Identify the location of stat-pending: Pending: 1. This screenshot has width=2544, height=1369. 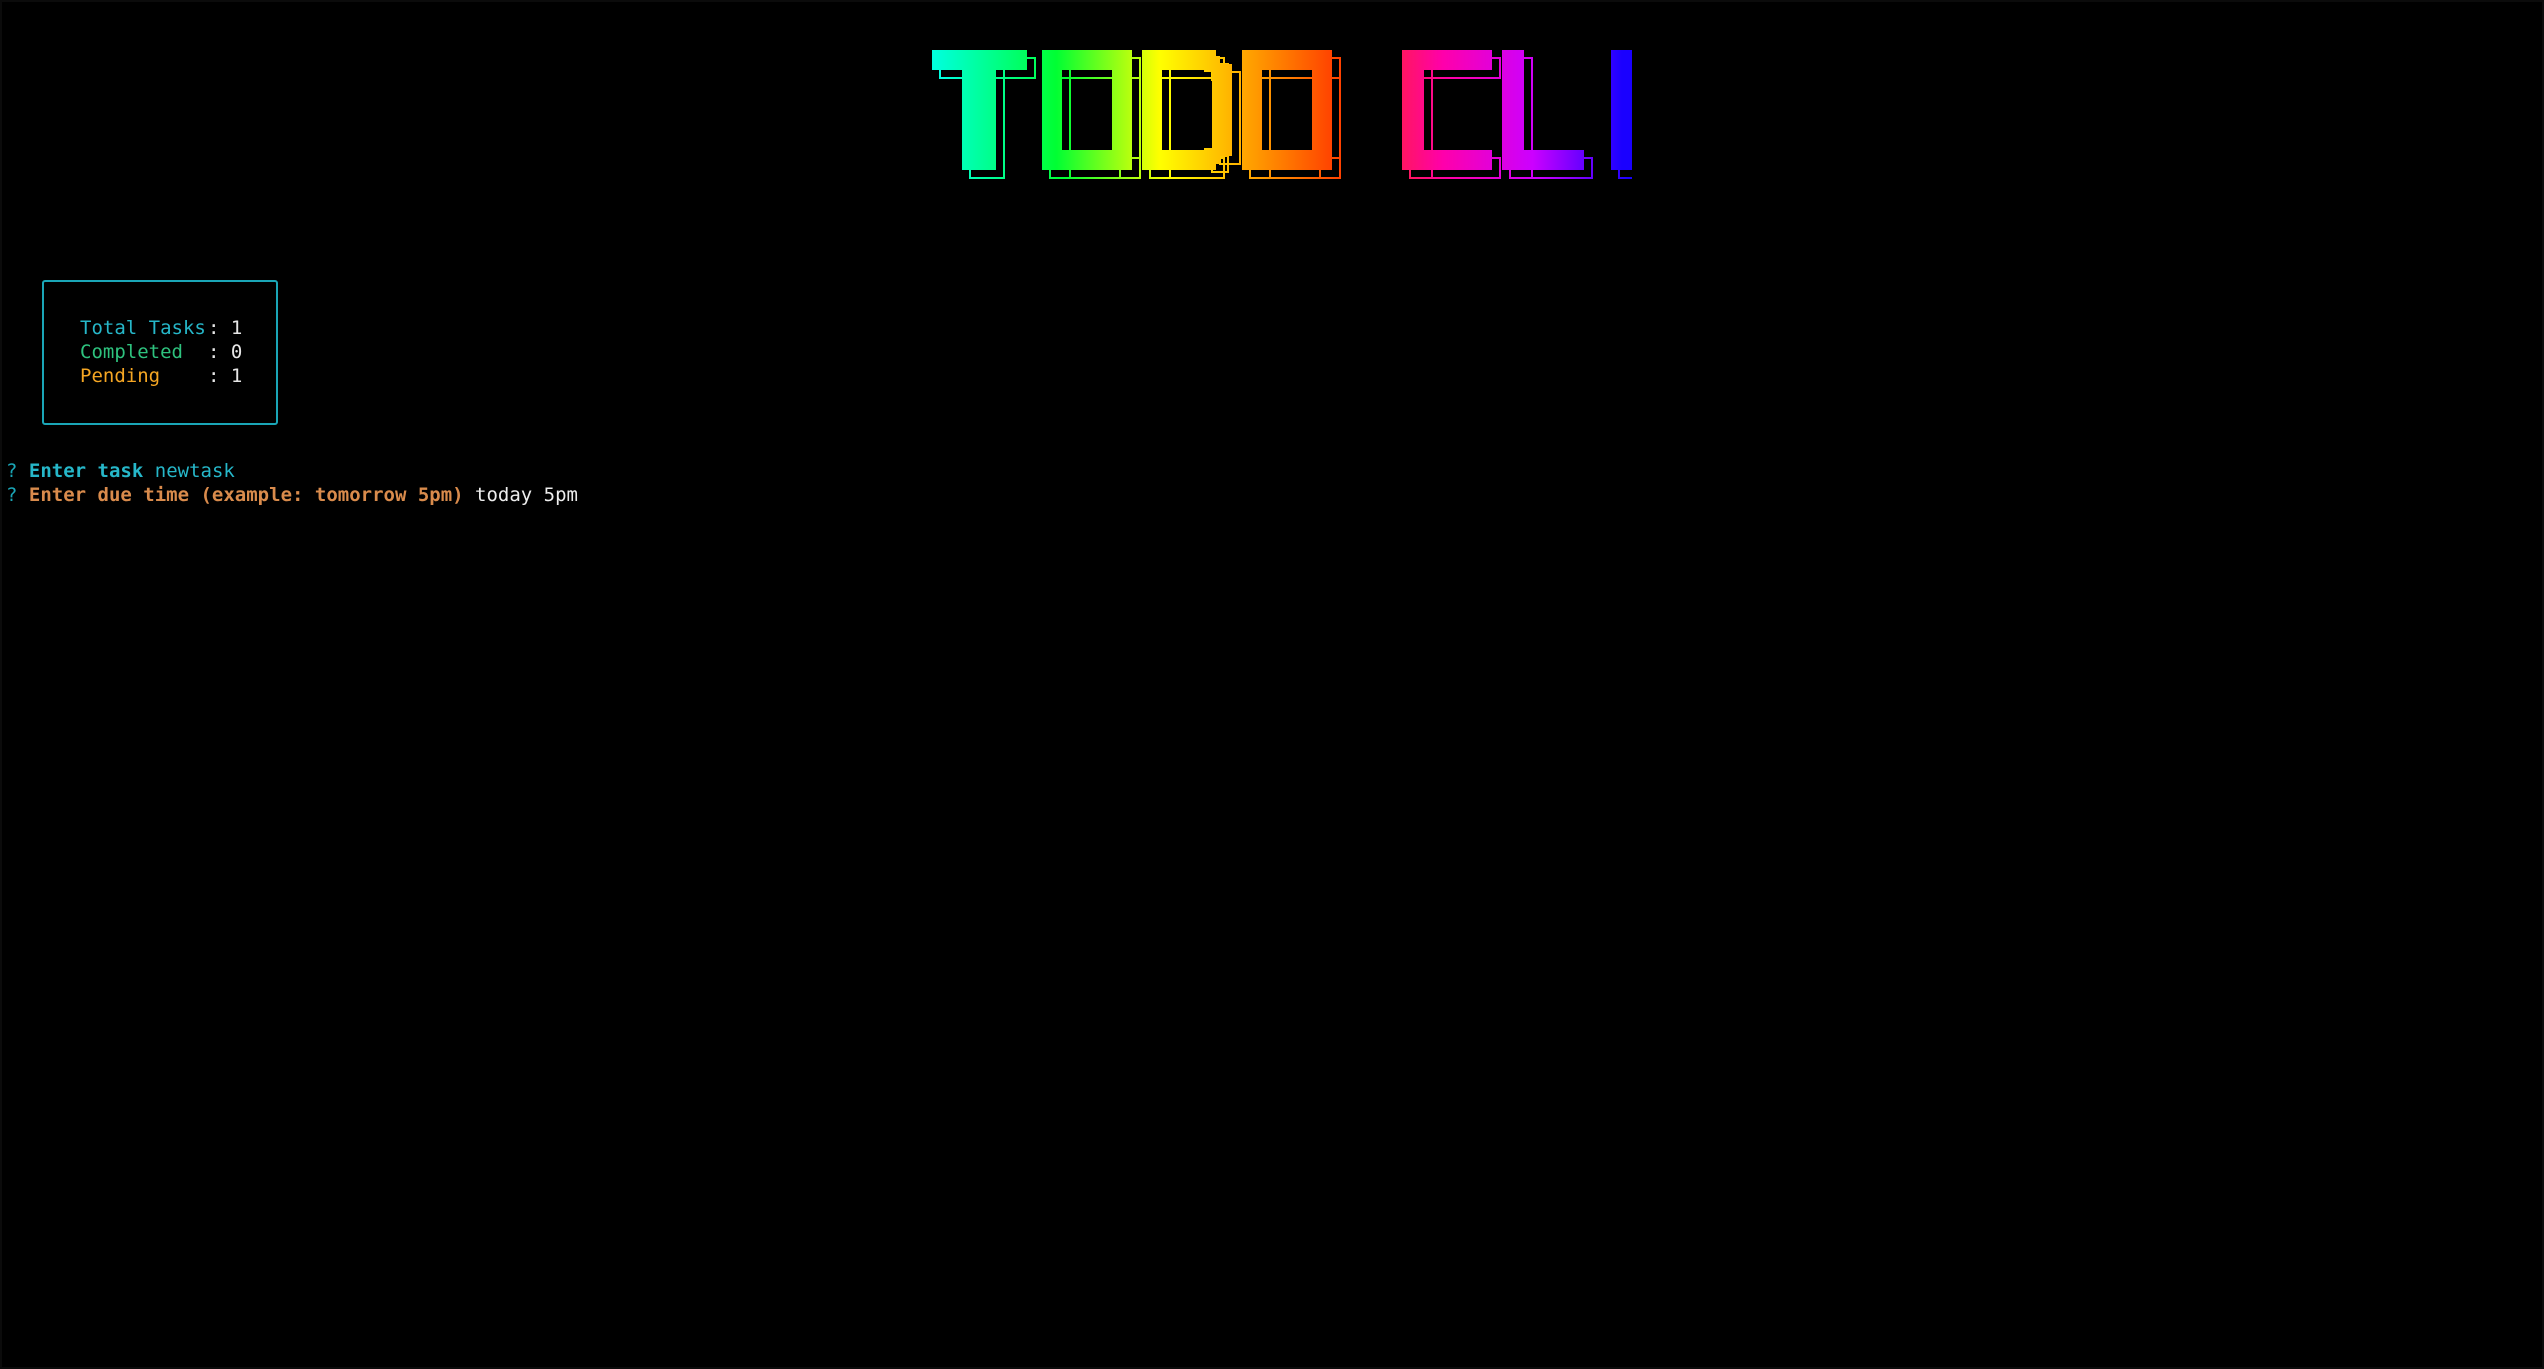
(161, 376).